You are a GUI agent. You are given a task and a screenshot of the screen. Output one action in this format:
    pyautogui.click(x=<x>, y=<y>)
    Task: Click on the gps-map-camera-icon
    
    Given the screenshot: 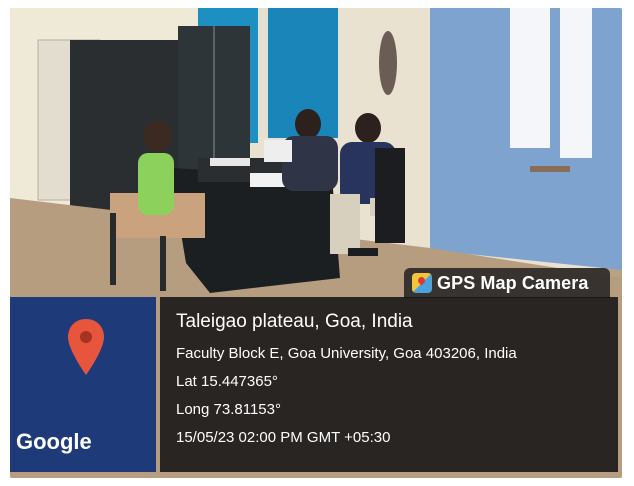 What is the action you would take?
    pyautogui.click(x=422, y=283)
    